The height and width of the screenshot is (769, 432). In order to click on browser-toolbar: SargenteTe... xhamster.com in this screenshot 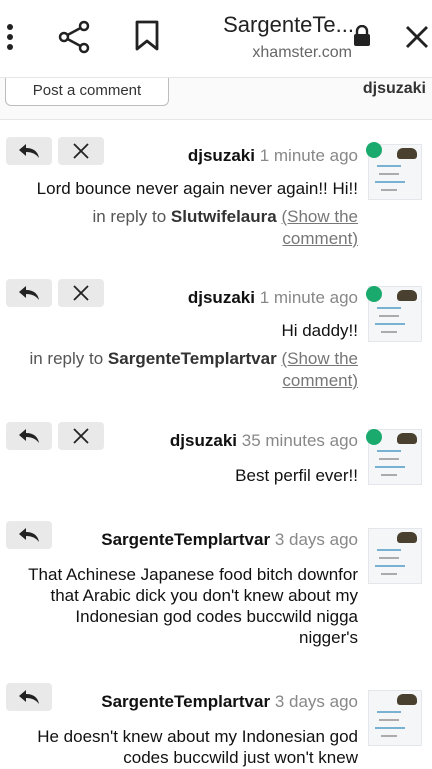, I will do `click(216, 39)`.